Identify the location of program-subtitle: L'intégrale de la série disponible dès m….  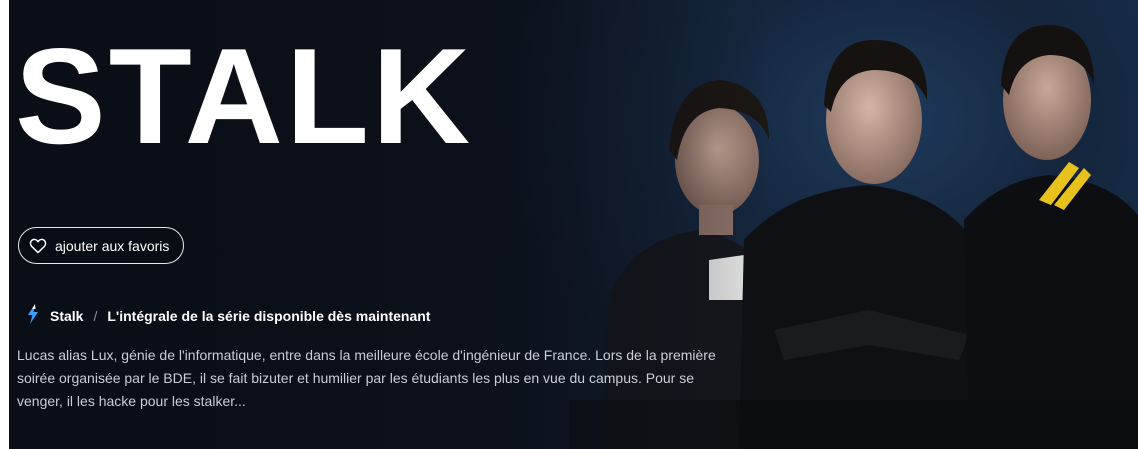
(269, 315).